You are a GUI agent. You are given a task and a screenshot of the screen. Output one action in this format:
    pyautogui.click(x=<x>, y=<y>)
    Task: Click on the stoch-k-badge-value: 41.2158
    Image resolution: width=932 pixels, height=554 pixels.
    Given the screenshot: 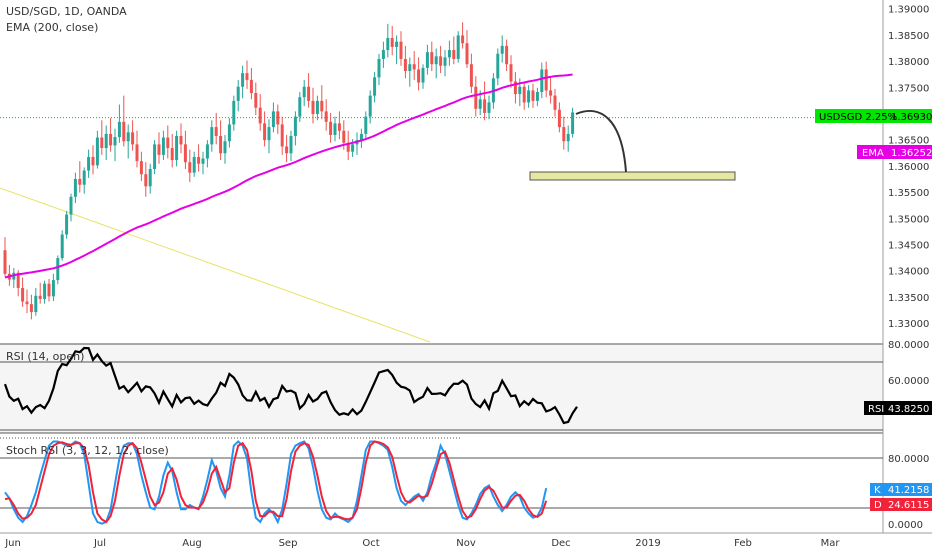 What is the action you would take?
    pyautogui.click(x=908, y=490)
    